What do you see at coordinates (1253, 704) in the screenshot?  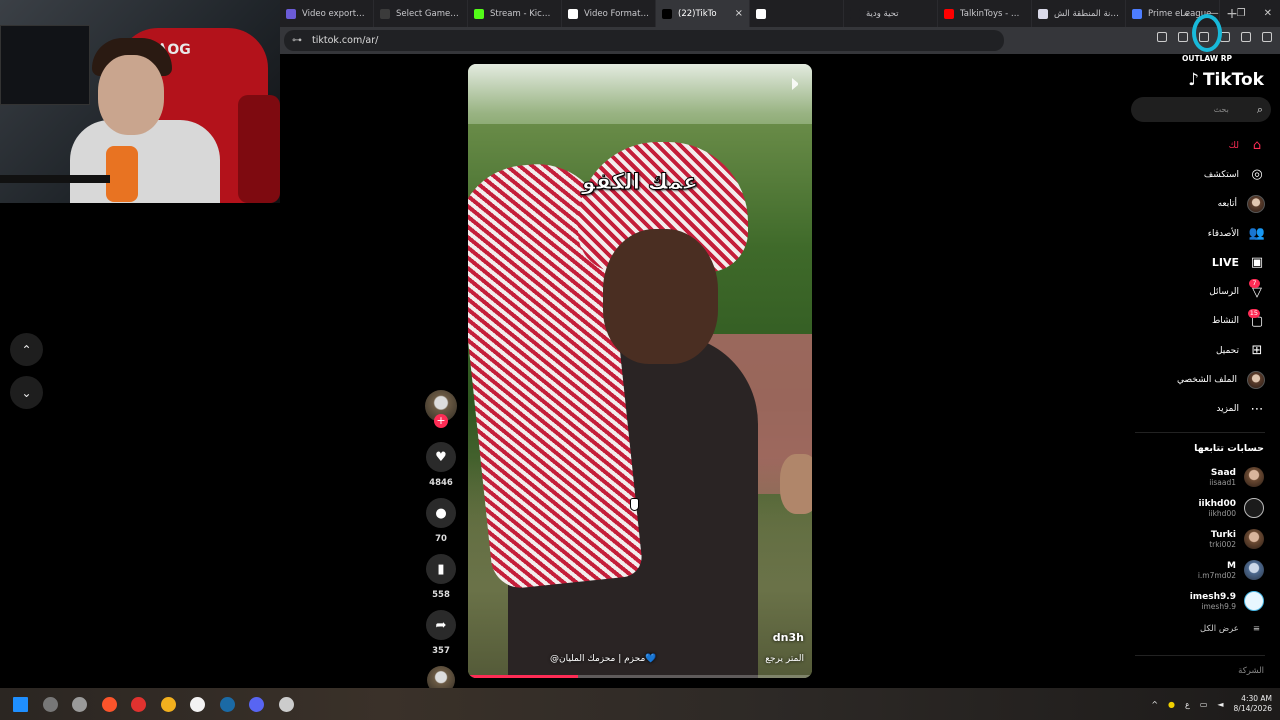 I see `clock: 4:30 AM 8/14/2026` at bounding box center [1253, 704].